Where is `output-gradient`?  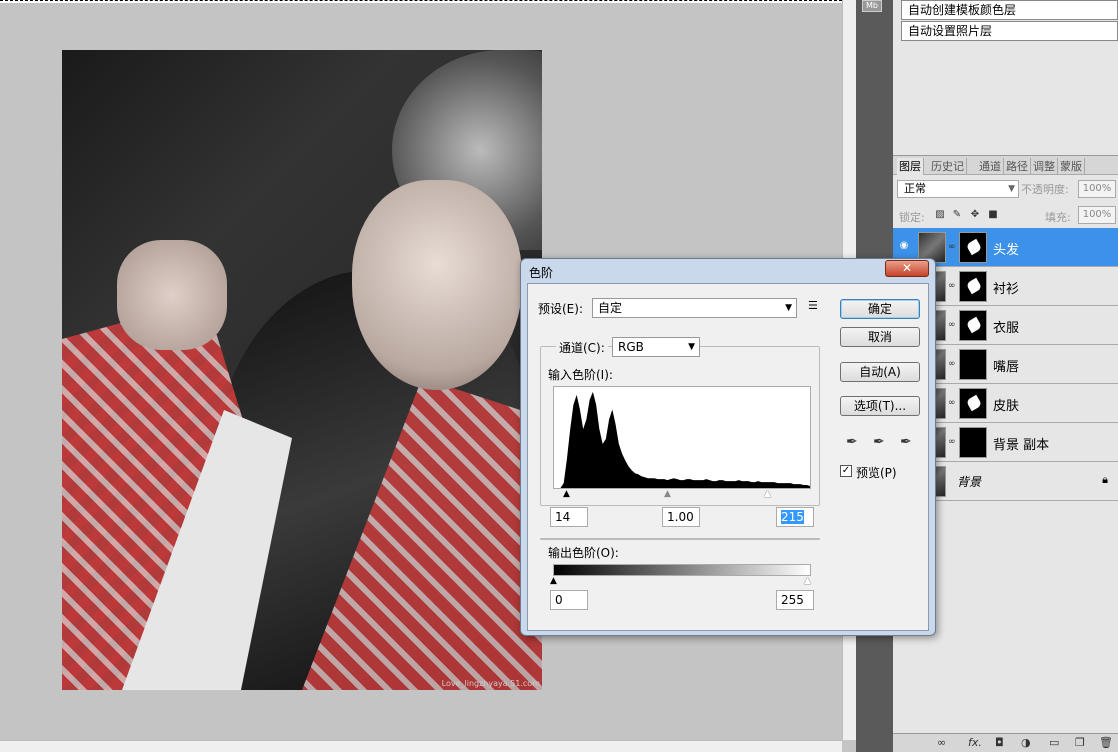
output-gradient is located at coordinates (682, 570).